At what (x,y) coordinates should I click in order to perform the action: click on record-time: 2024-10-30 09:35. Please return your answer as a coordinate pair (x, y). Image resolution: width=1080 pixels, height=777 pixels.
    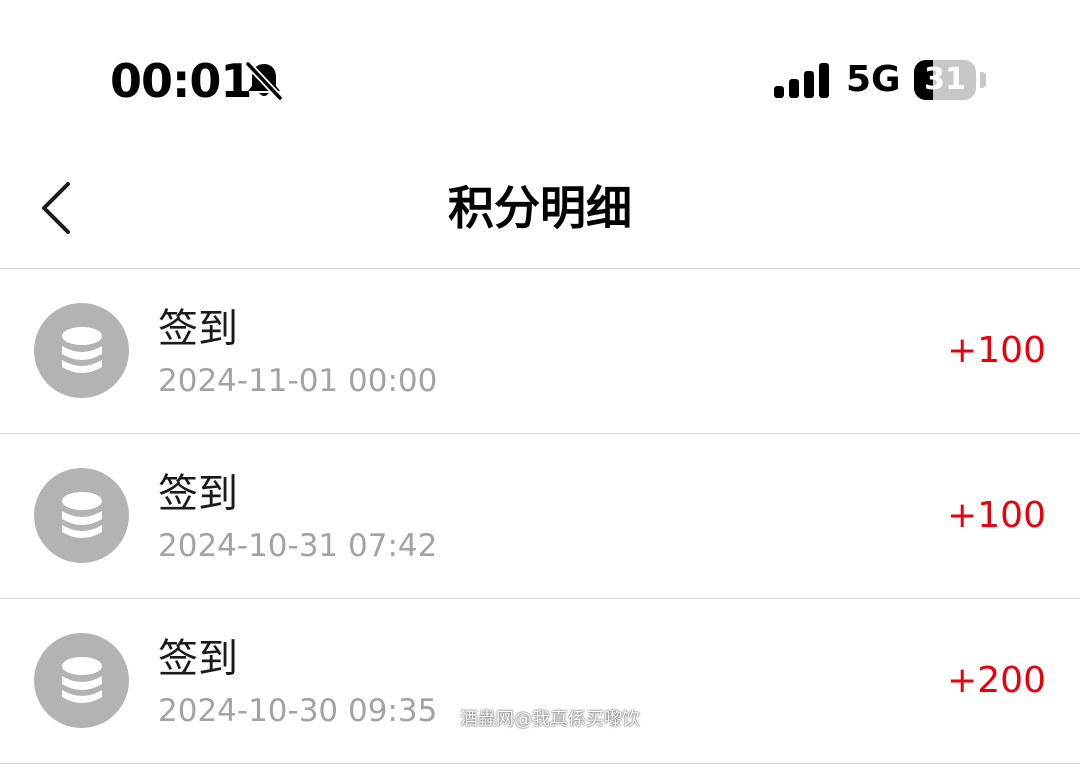
    Looking at the image, I should click on (298, 711).